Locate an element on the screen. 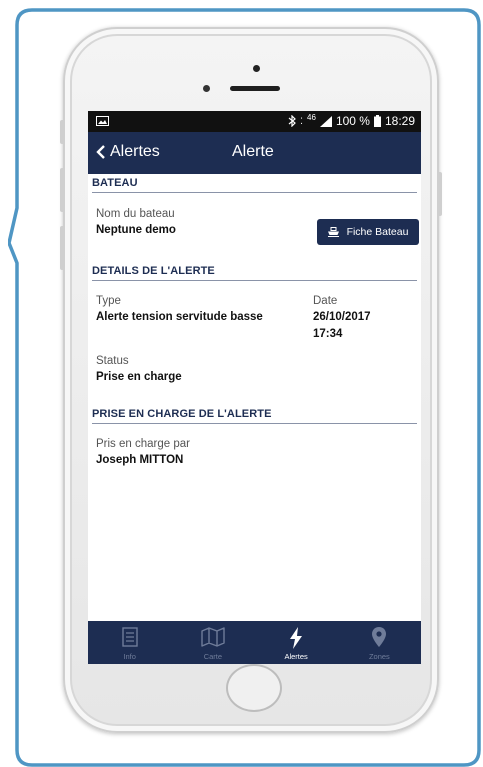 The width and height of the screenshot is (483, 767). volume-up-button is located at coordinates (62, 190).